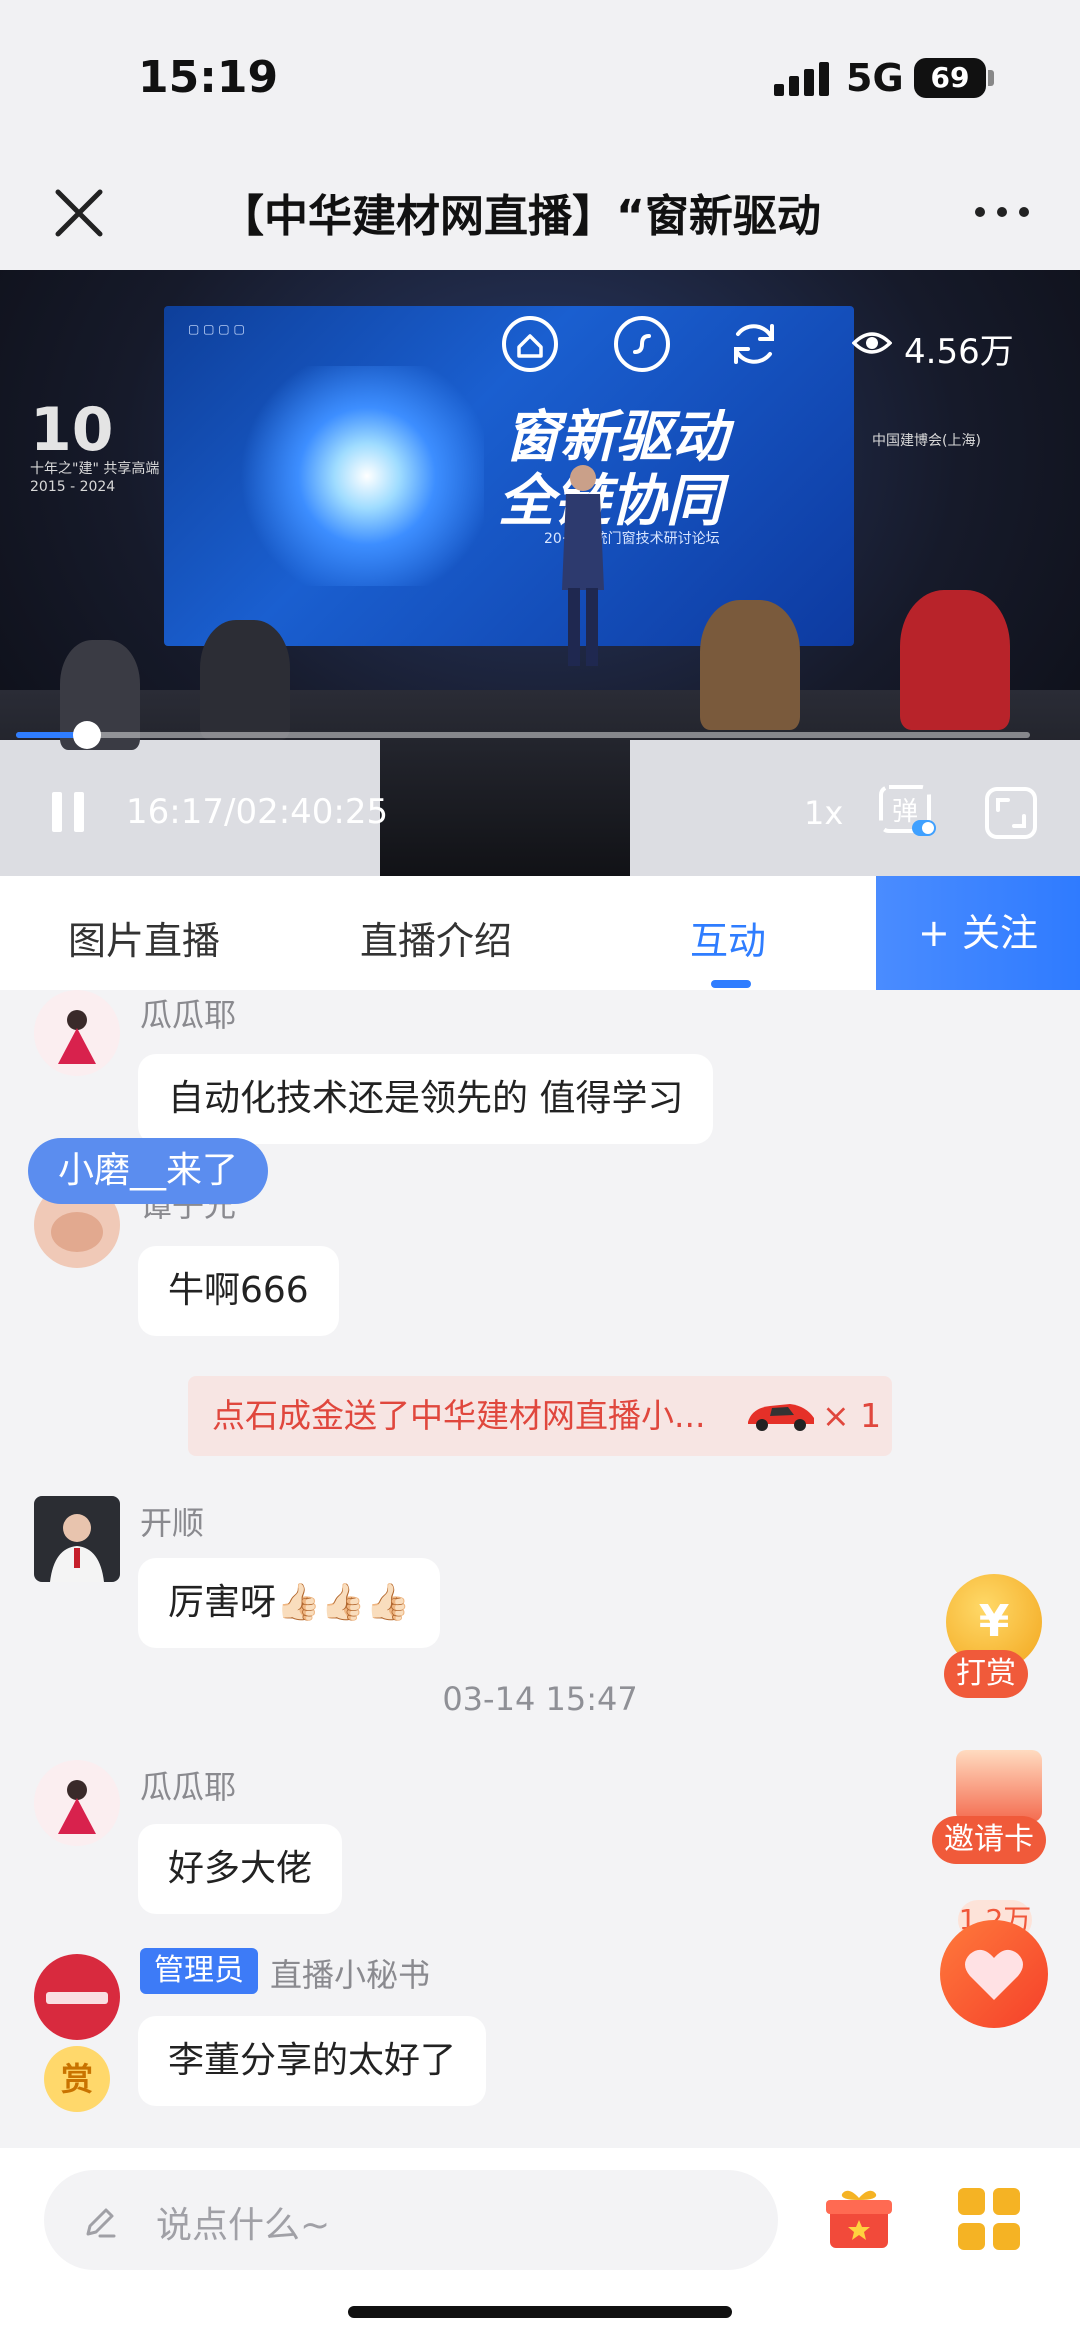  I want to click on page-title: 【中华建材网直播】“窗新驱动, so click(520, 216).